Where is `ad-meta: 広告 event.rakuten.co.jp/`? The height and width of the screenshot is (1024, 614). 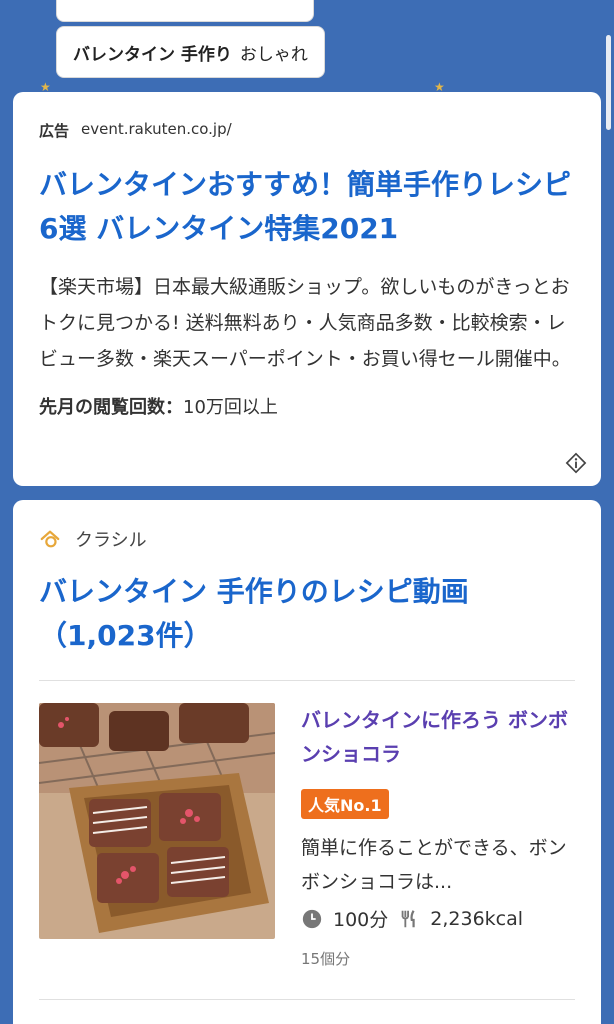 ad-meta: 広告 event.rakuten.co.jp/ is located at coordinates (307, 130).